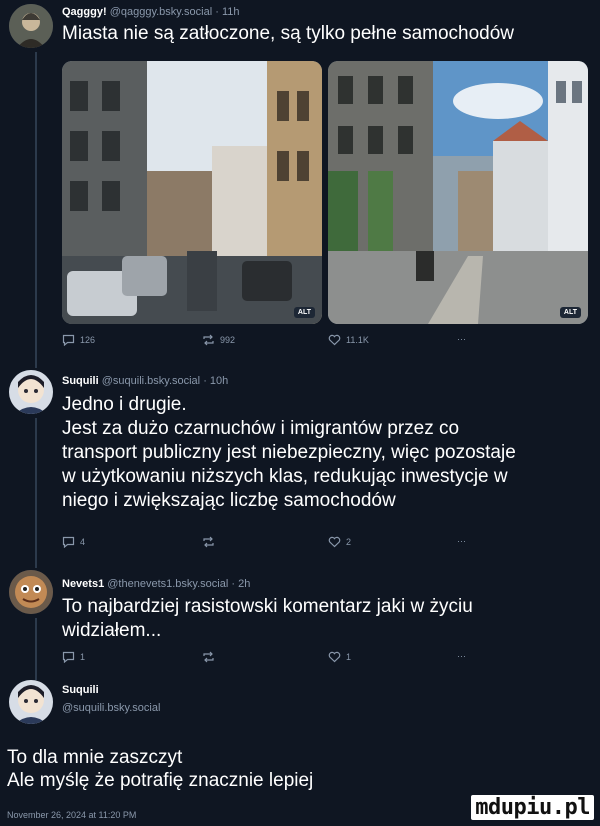 Image resolution: width=600 pixels, height=826 pixels. I want to click on author-handle: @thenevets1.bsky.social, so click(167, 584).